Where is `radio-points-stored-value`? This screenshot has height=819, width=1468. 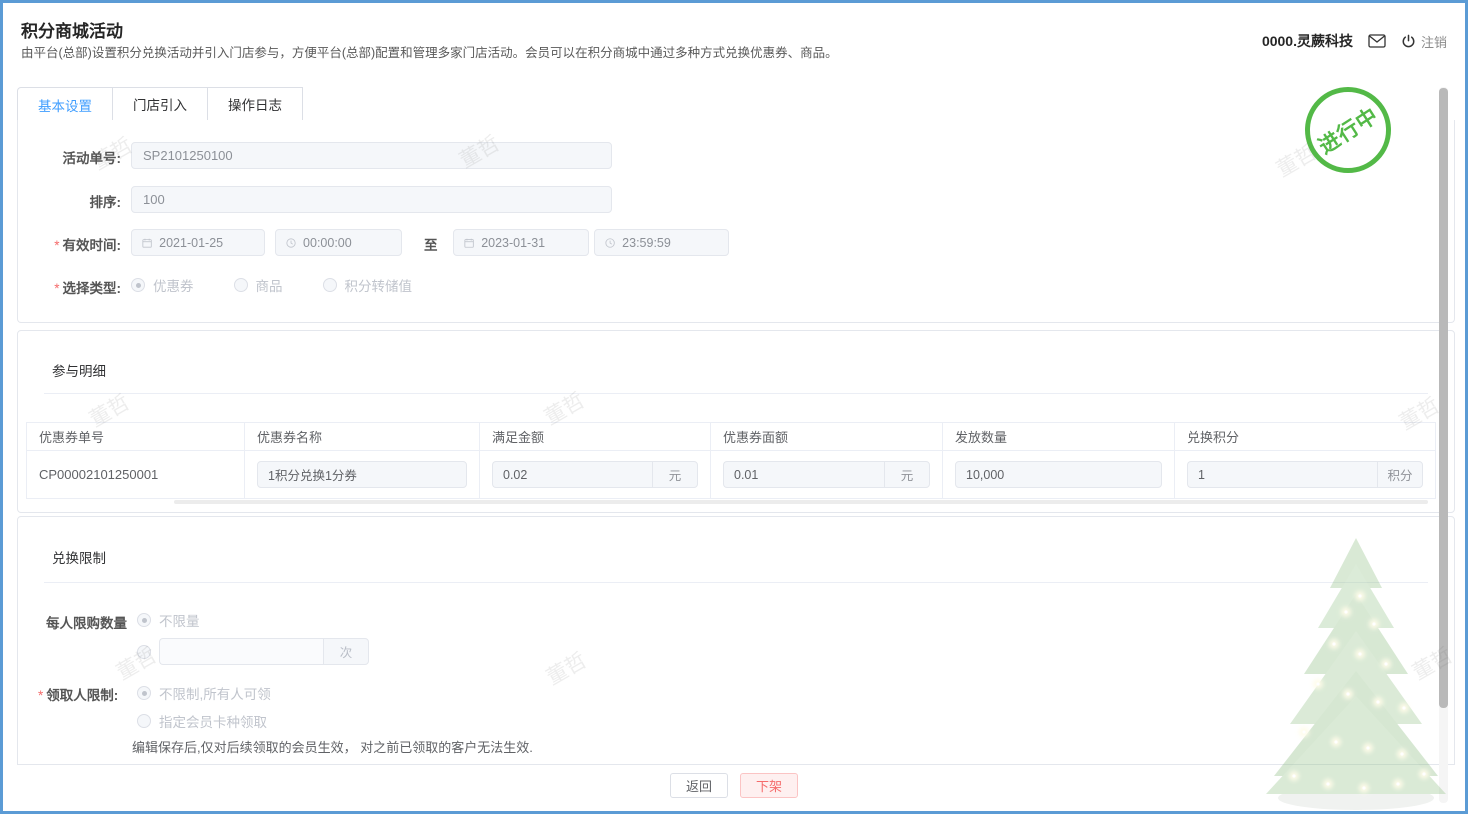
radio-points-stored-value is located at coordinates (329, 285).